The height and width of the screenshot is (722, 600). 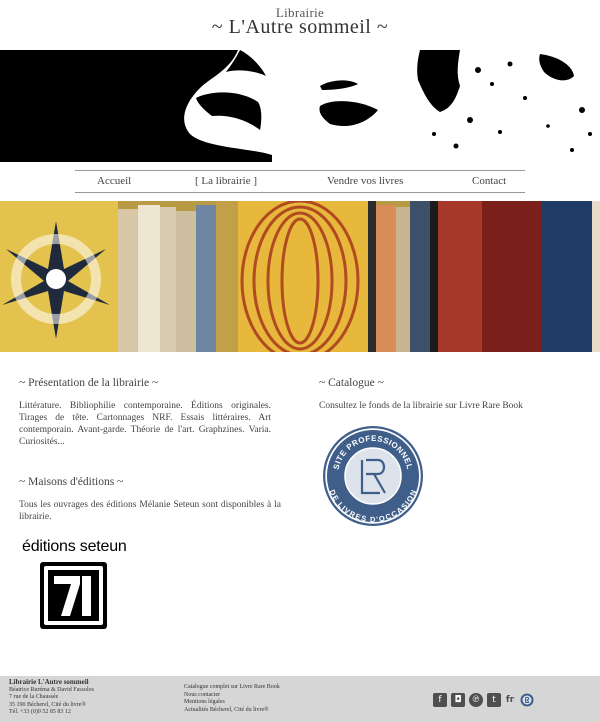 I want to click on footer-shop-name: Librairie L'Autre sommeil, so click(x=49, y=682).